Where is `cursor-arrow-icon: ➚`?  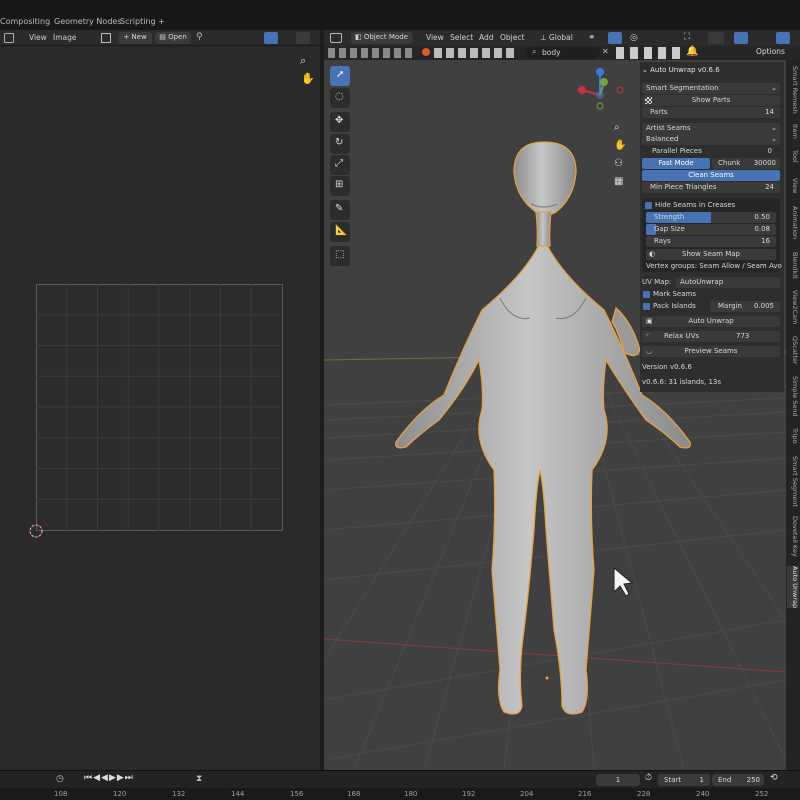
cursor-arrow-icon: ➚ is located at coordinates (340, 74).